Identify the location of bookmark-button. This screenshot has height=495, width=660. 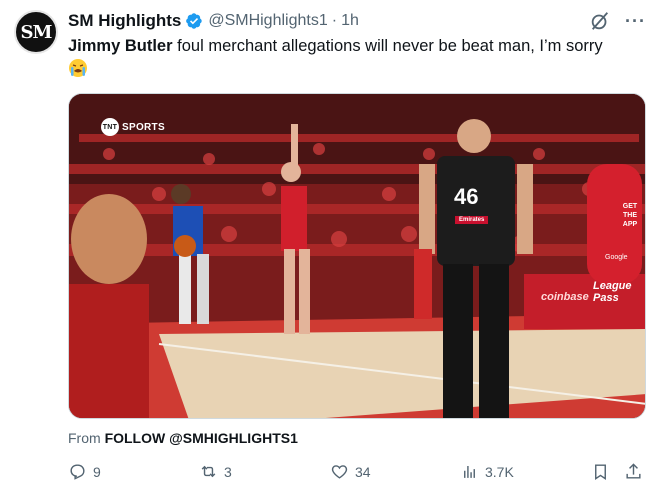
(600, 471).